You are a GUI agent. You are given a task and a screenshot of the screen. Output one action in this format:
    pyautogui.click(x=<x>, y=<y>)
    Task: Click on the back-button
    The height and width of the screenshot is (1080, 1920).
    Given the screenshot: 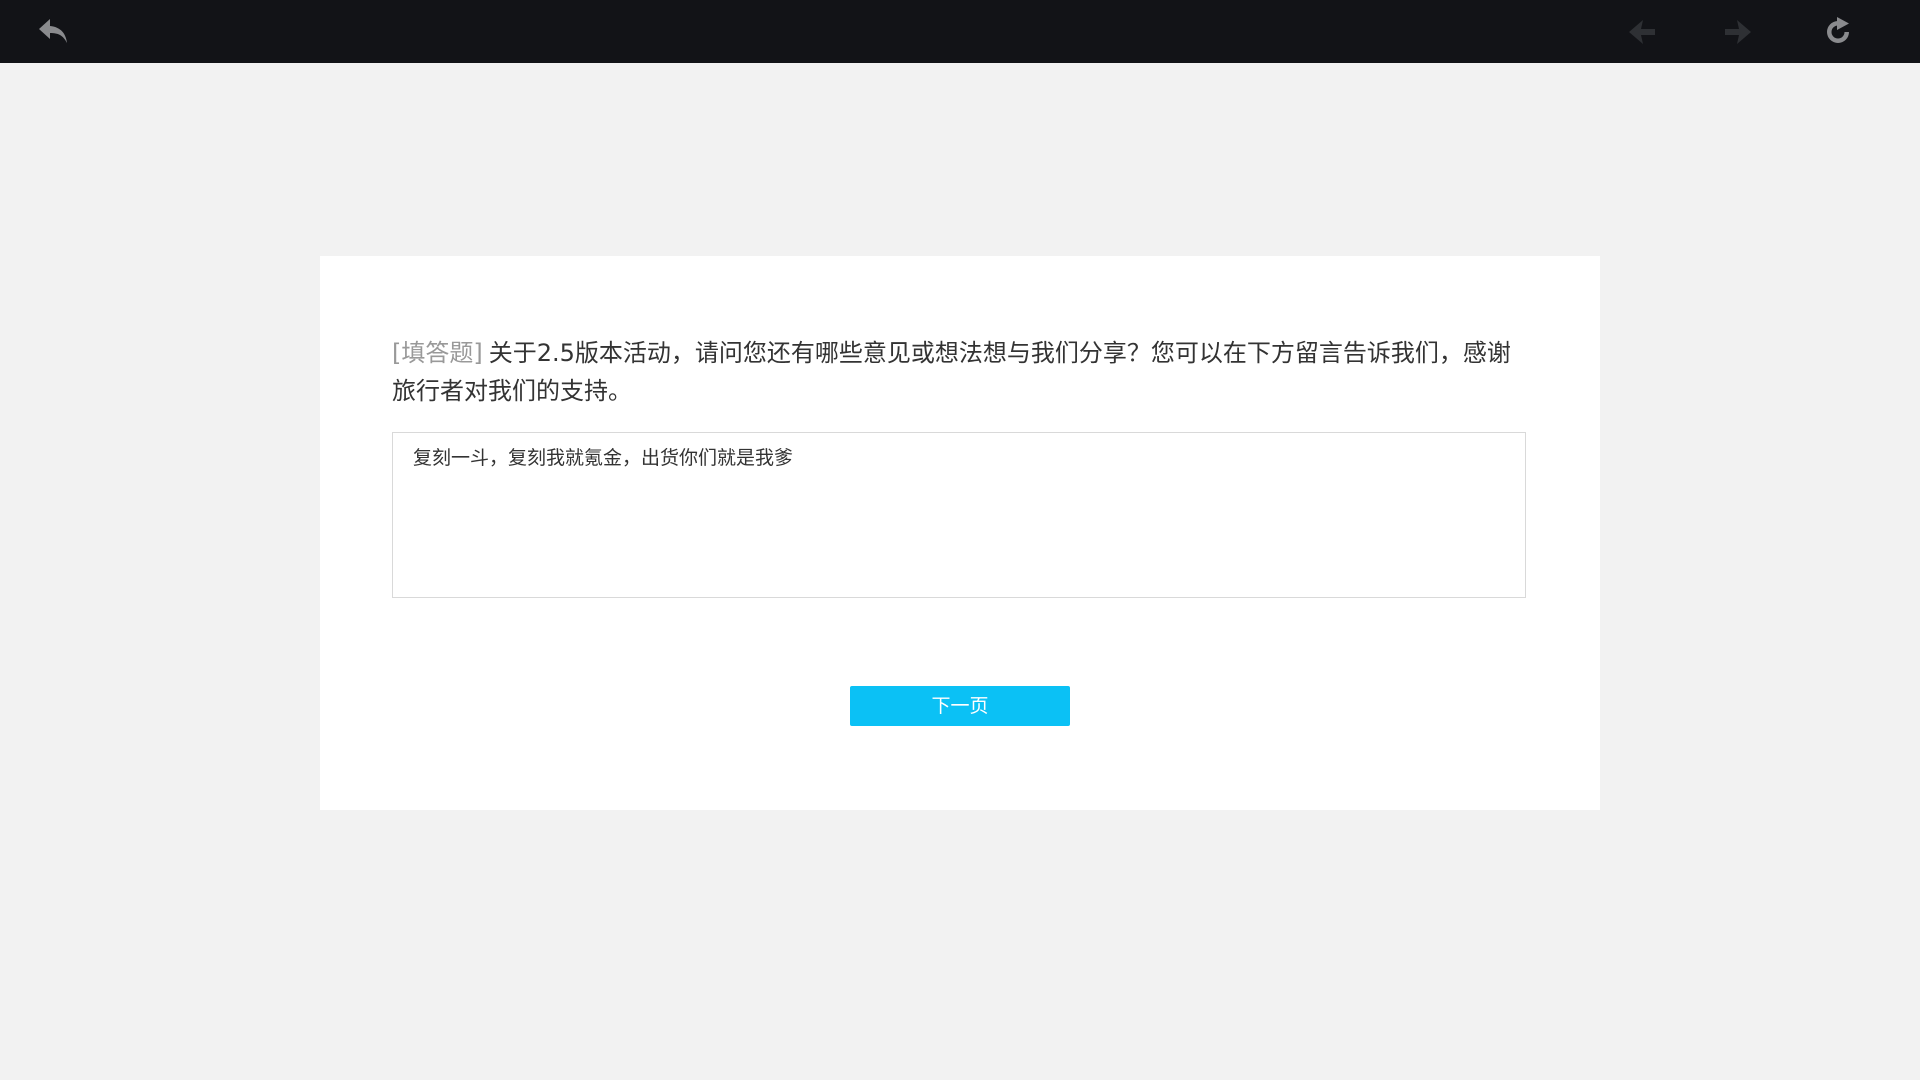 What is the action you would take?
    pyautogui.click(x=54, y=31)
    